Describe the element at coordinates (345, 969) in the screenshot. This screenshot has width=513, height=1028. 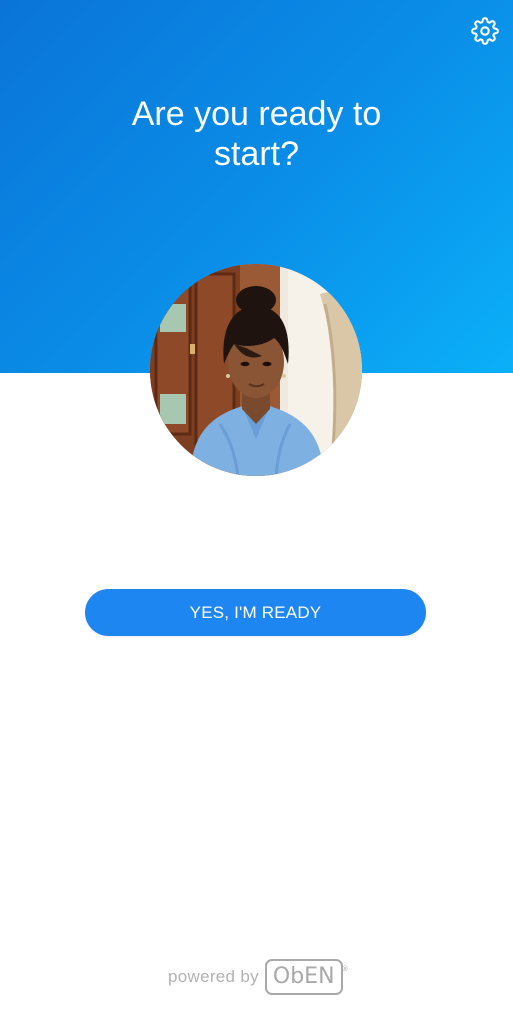
I see `registered-mark: ®` at that location.